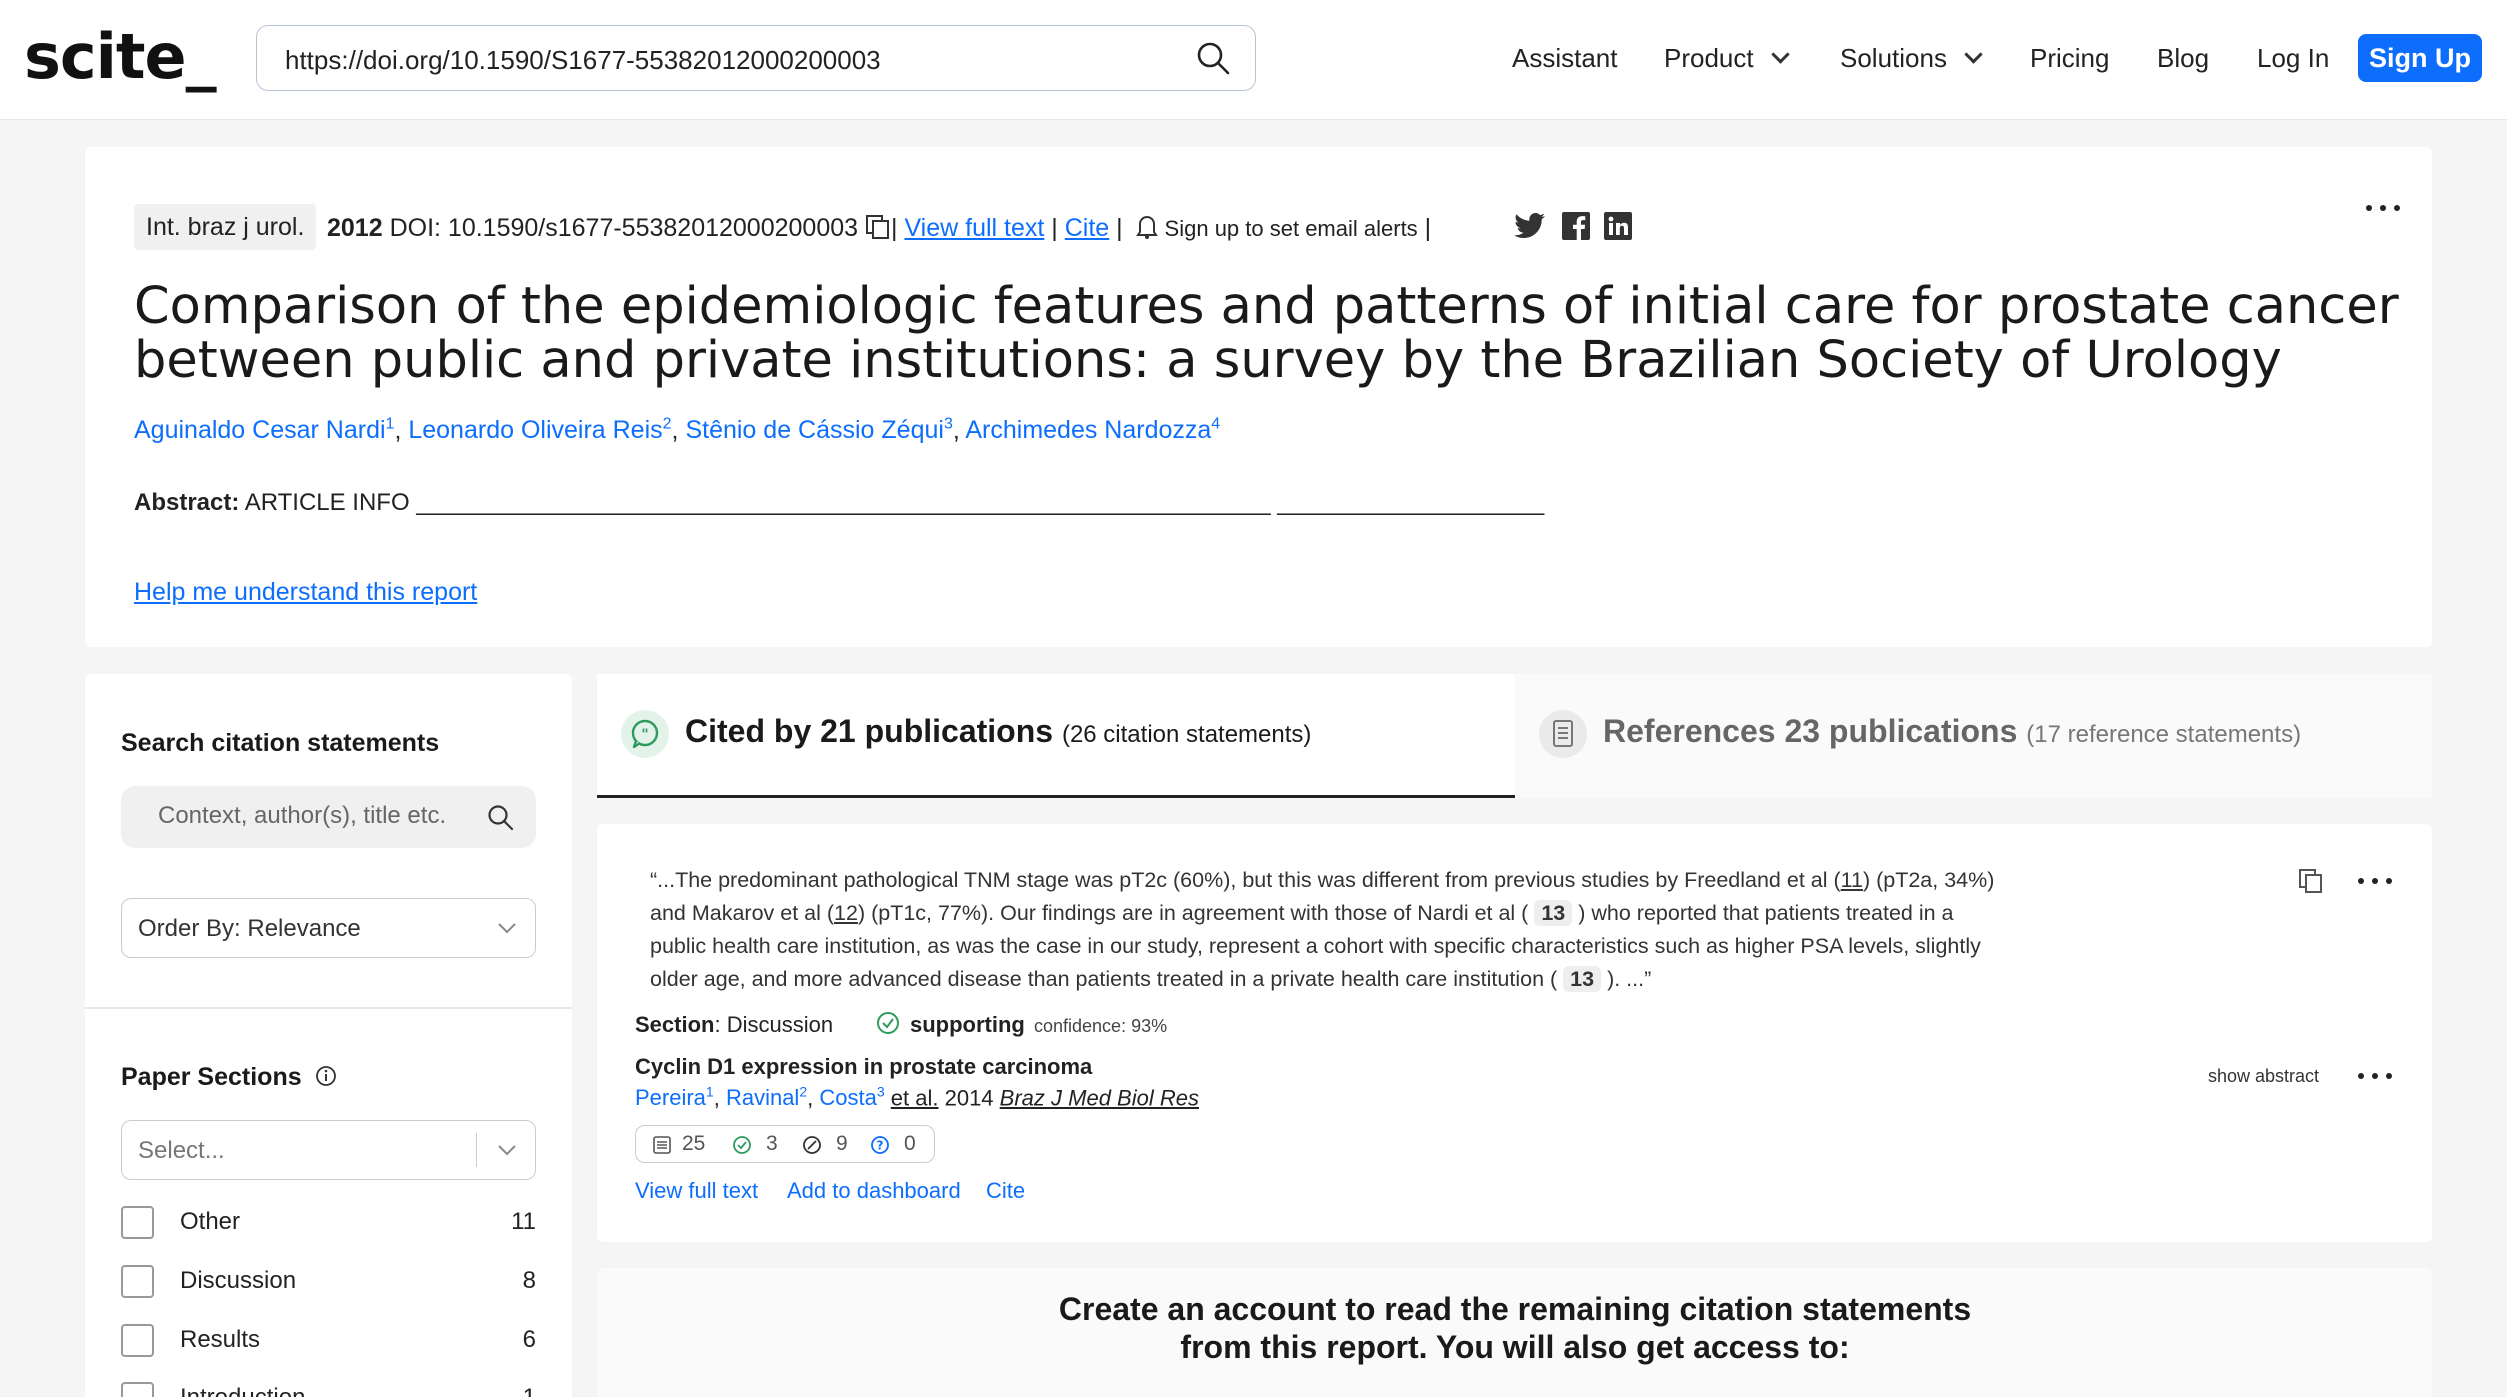 This screenshot has height=1397, width=2507. Describe the element at coordinates (812, 1145) in the screenshot. I see `mentioning-icon` at that location.